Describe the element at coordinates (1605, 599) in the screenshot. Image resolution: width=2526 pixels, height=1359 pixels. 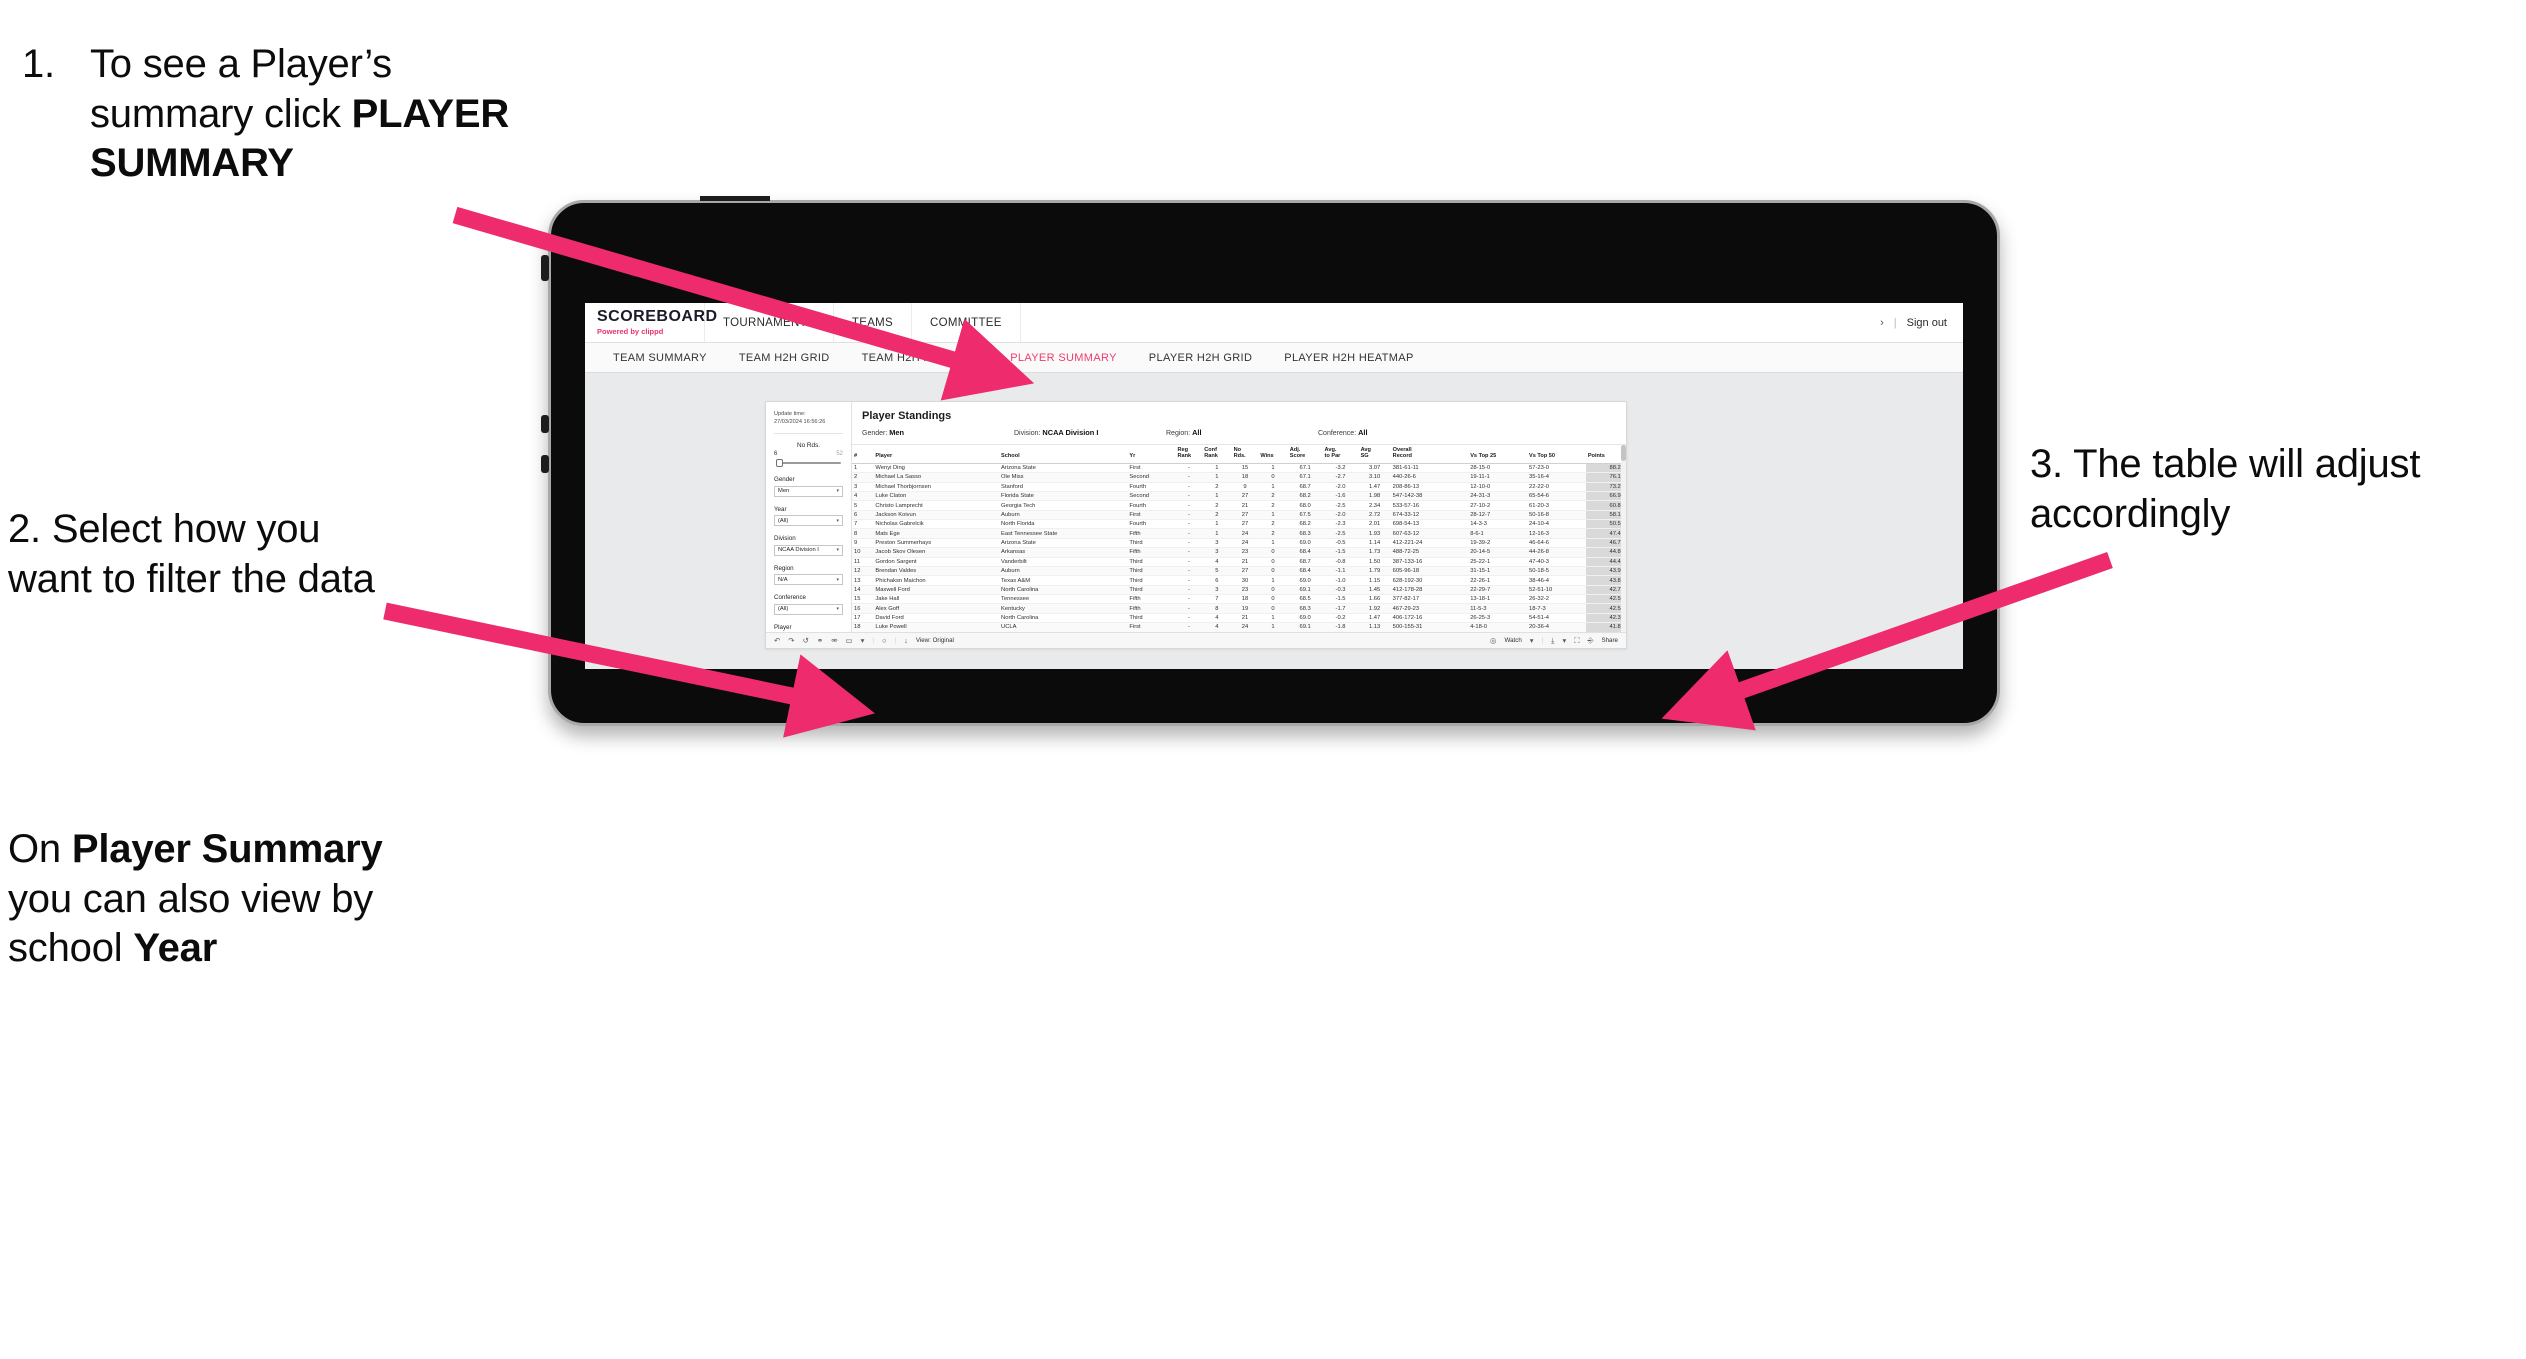
I see `table-cell: 42.55` at that location.